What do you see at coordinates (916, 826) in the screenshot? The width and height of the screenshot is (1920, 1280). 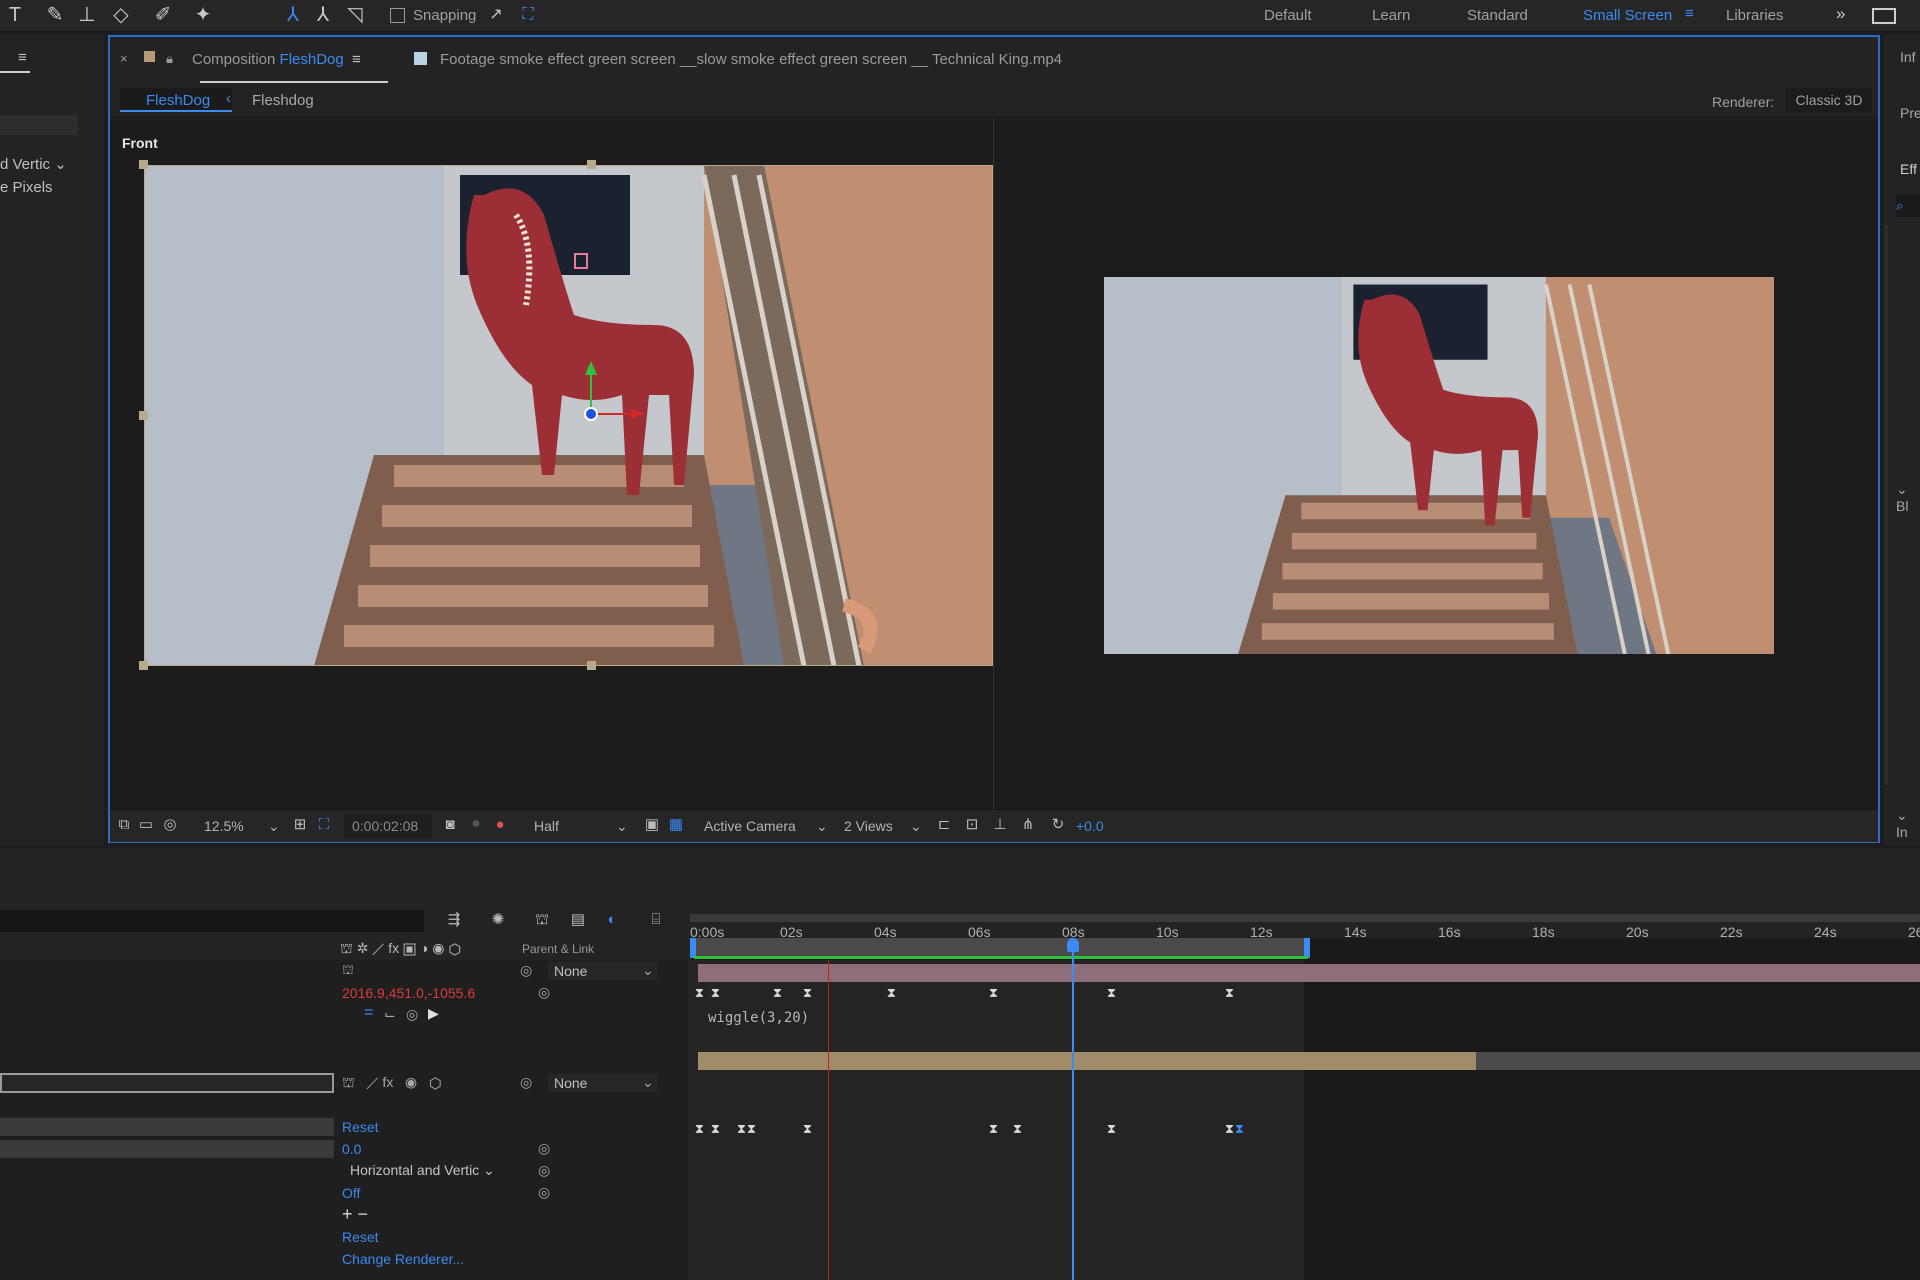 I see `views-dropdown-icon: ⌄` at bounding box center [916, 826].